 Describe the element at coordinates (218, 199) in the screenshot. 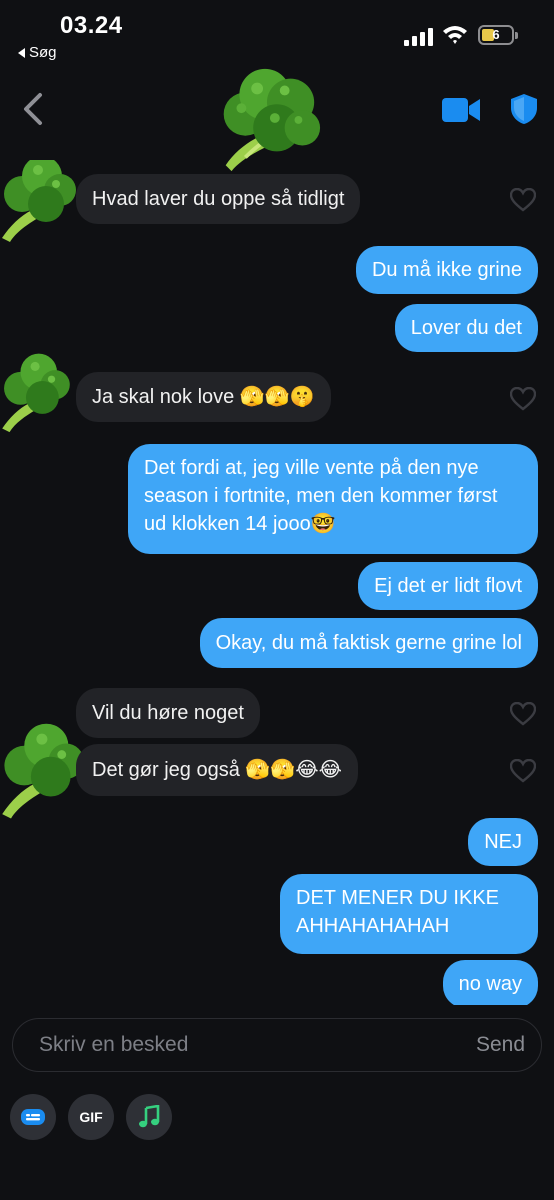

I see `incoming-message: Hvad laver du oppe så tidligt` at that location.